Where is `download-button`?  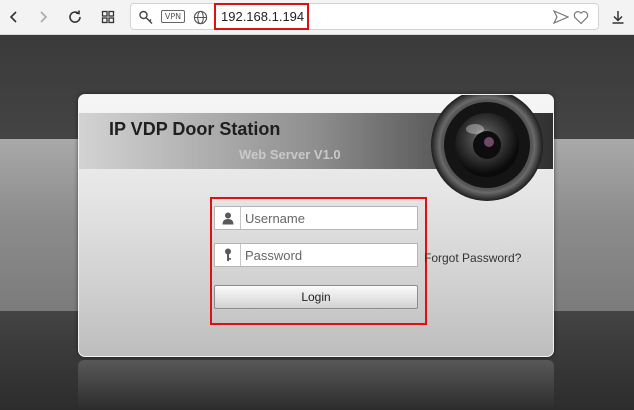 download-button is located at coordinates (618, 17).